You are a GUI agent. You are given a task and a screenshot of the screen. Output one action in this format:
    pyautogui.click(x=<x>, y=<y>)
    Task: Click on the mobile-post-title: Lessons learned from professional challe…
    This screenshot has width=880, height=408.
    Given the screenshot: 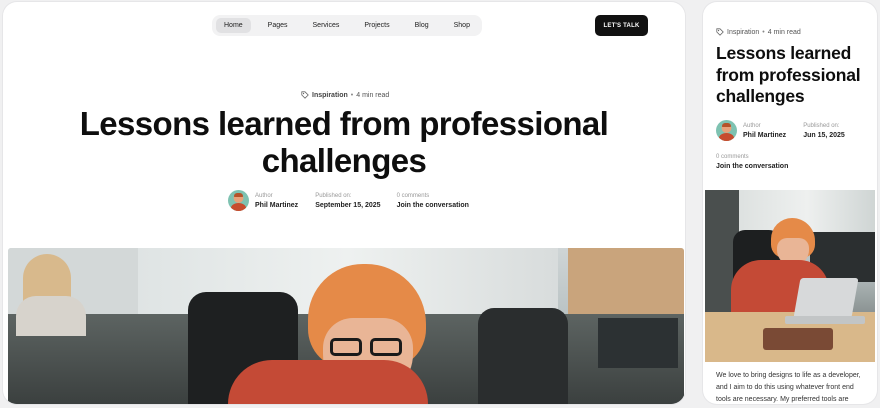 What is the action you would take?
    pyautogui.click(x=788, y=74)
    